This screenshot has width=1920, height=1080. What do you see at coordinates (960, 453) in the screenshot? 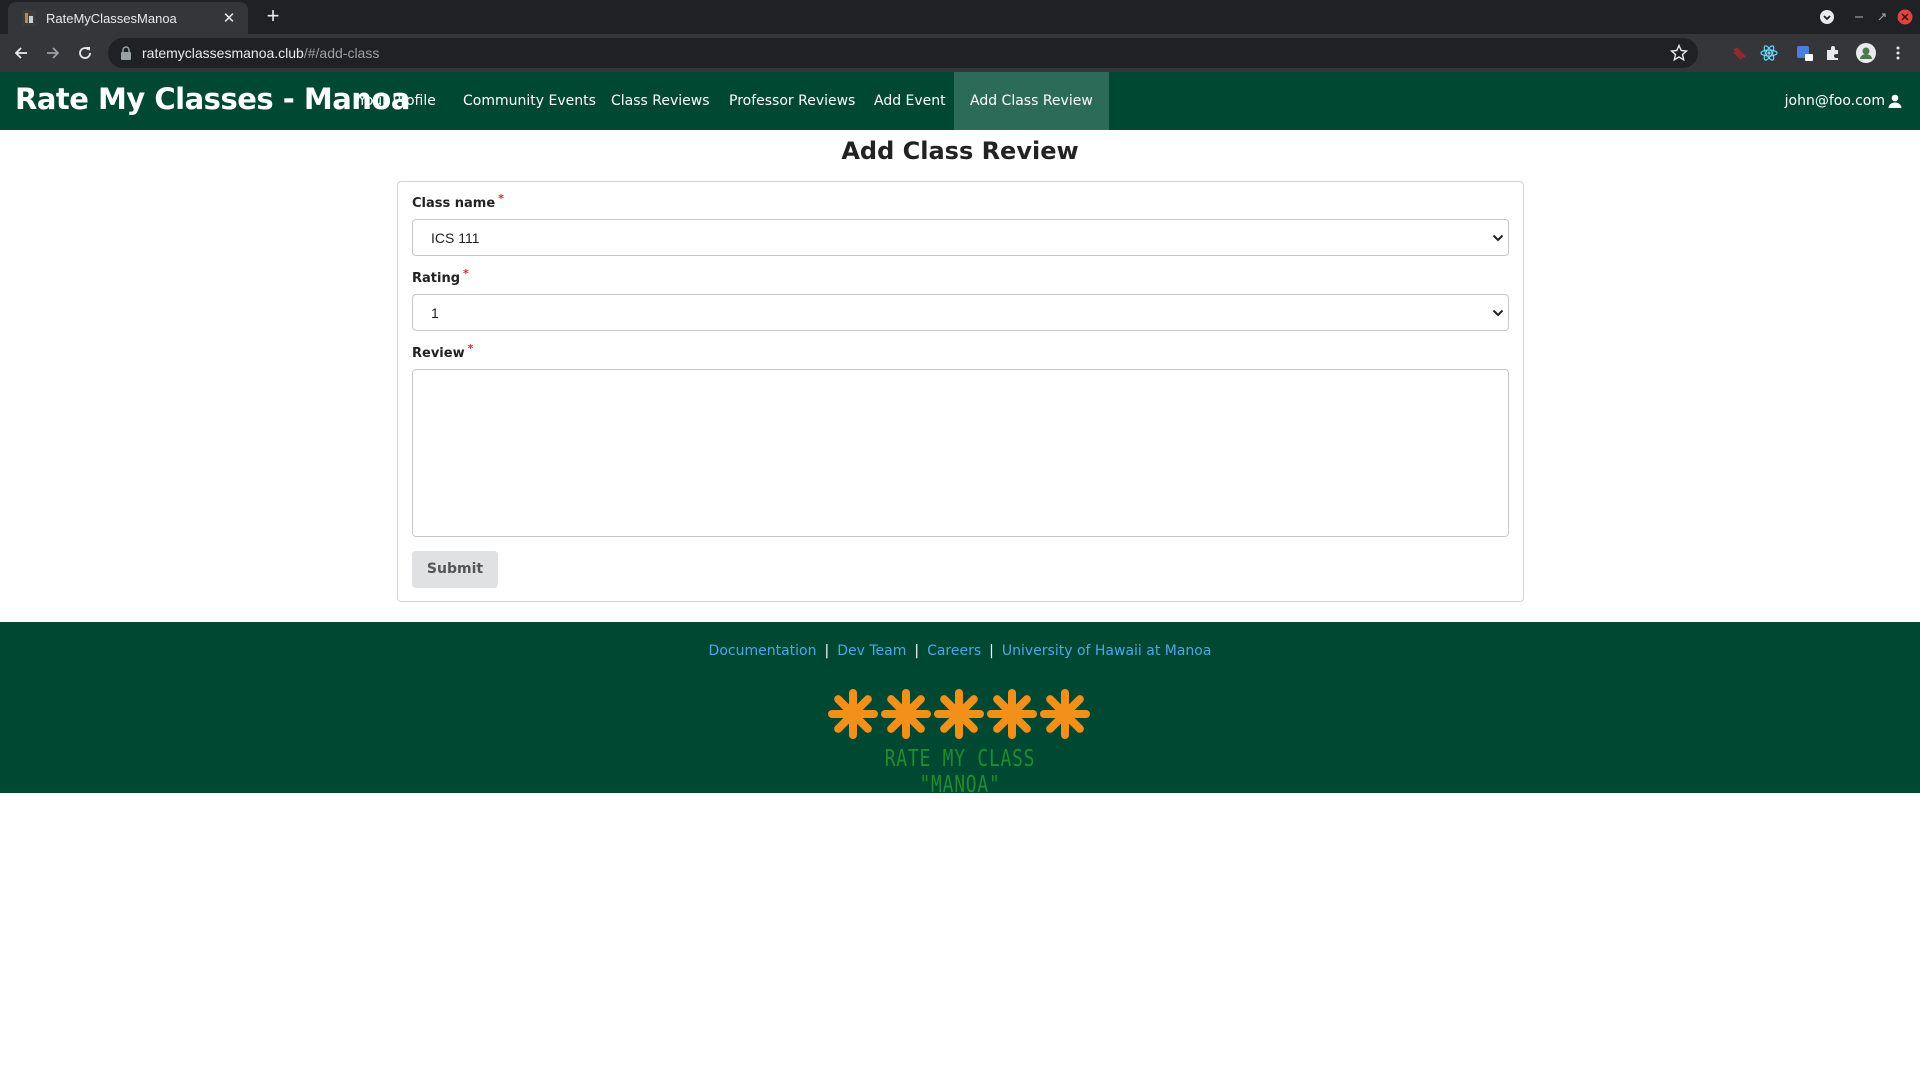
I see `review-textarea` at bounding box center [960, 453].